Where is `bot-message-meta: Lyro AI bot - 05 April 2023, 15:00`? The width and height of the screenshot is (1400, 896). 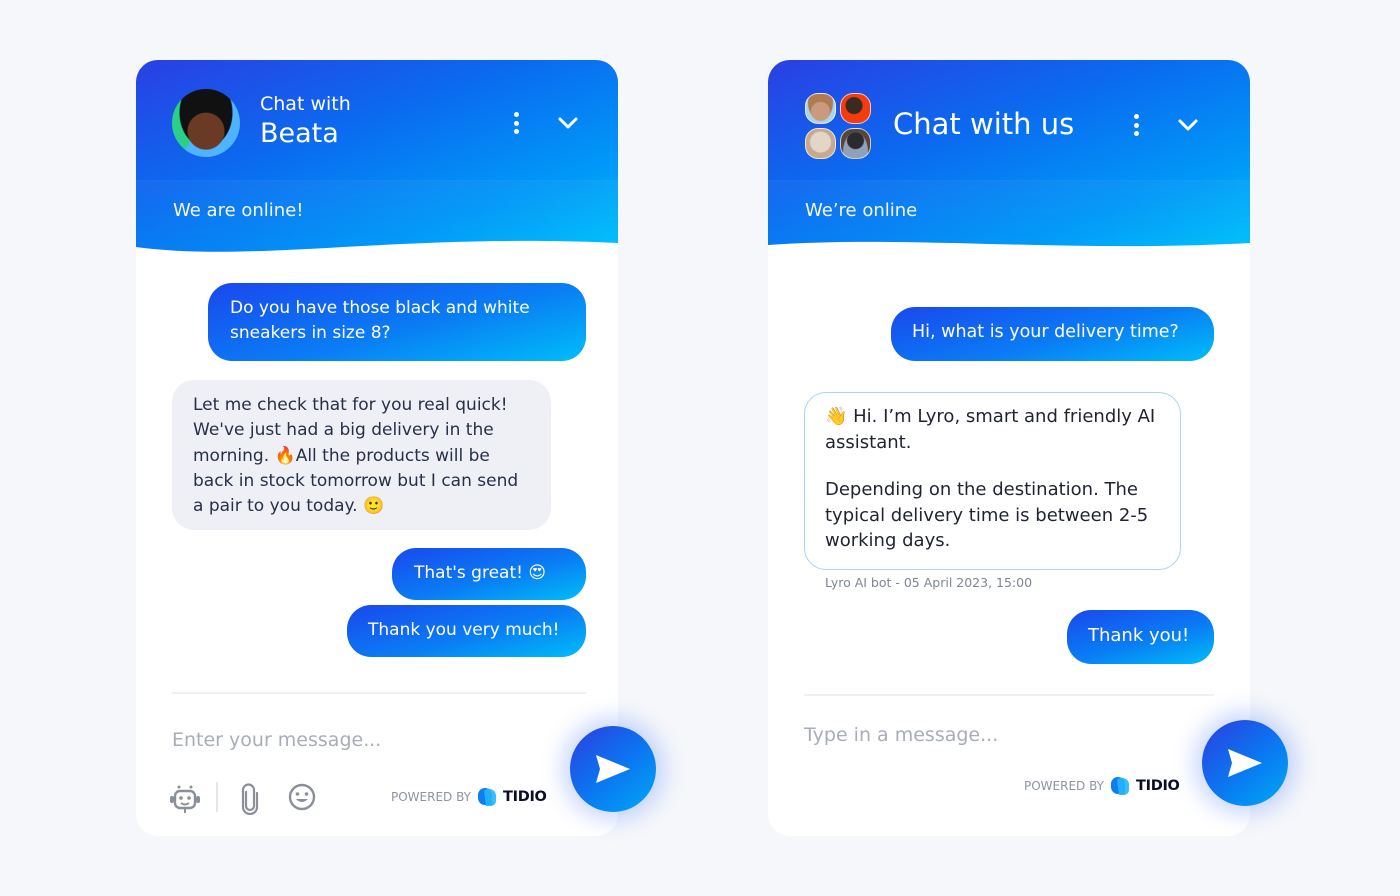 bot-message-meta: Lyro AI bot - 05 April 2023, 15:00 is located at coordinates (929, 582).